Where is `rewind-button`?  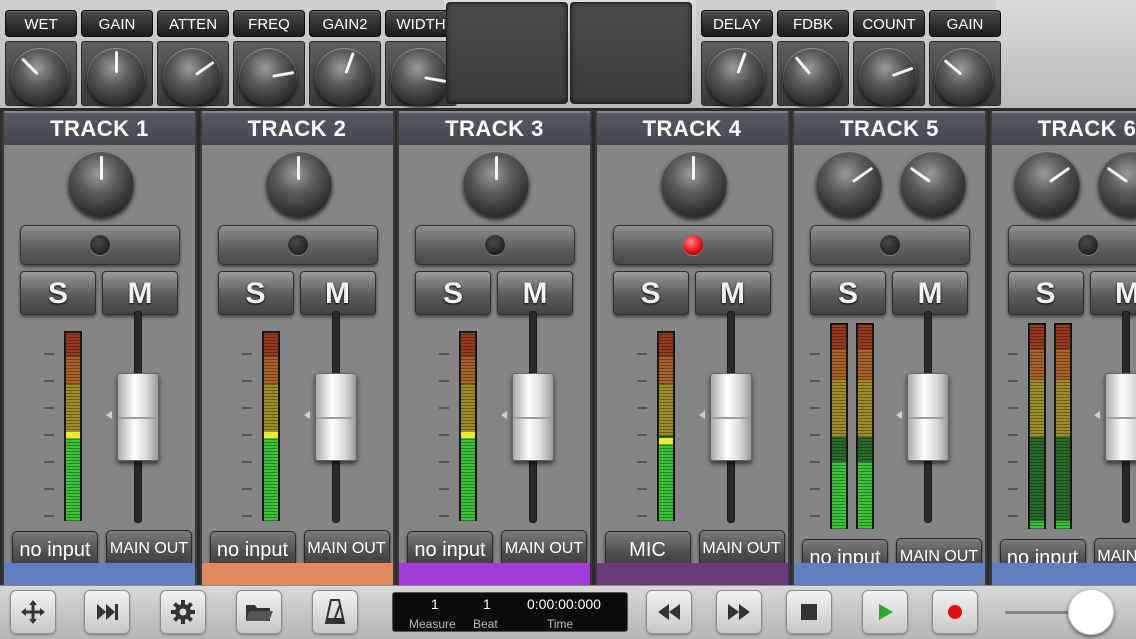 rewind-button is located at coordinates (669, 612).